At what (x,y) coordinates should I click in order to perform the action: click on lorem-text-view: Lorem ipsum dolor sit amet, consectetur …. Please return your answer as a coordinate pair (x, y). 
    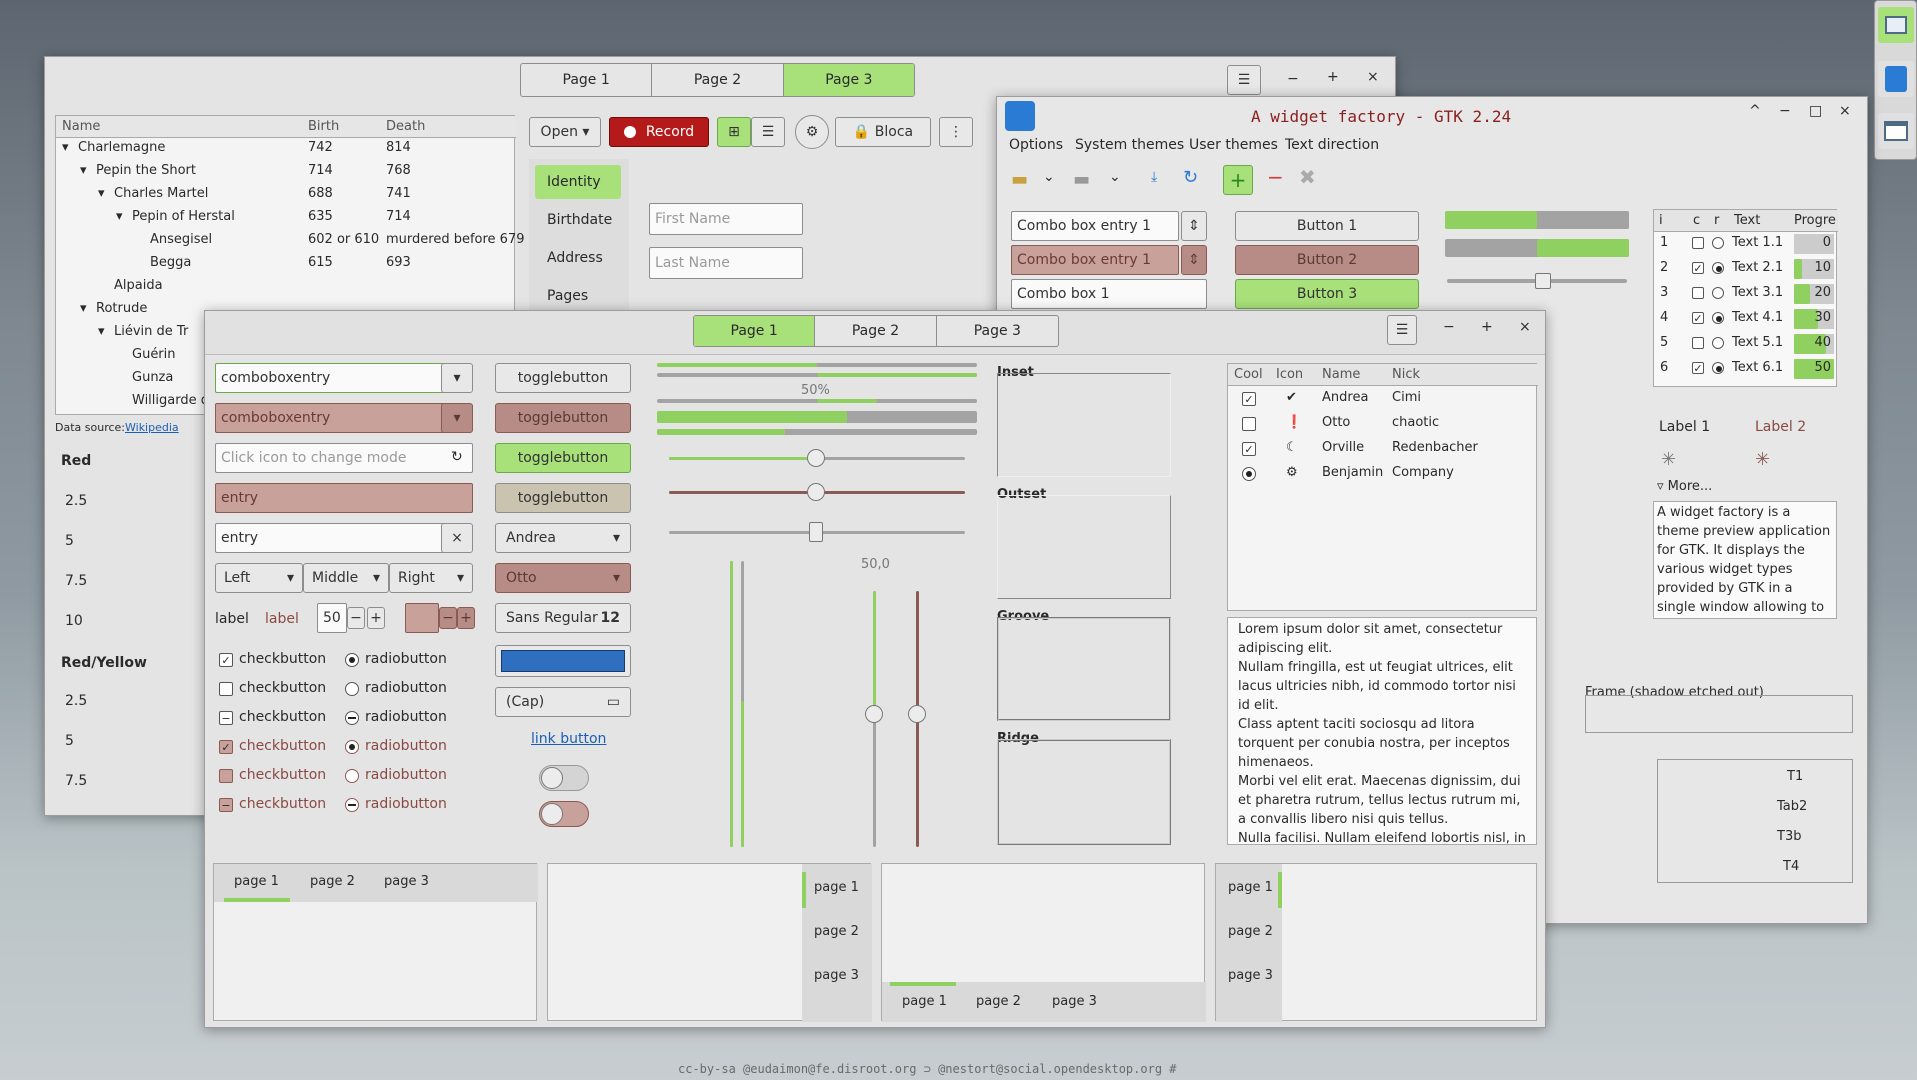
    Looking at the image, I should click on (1382, 731).